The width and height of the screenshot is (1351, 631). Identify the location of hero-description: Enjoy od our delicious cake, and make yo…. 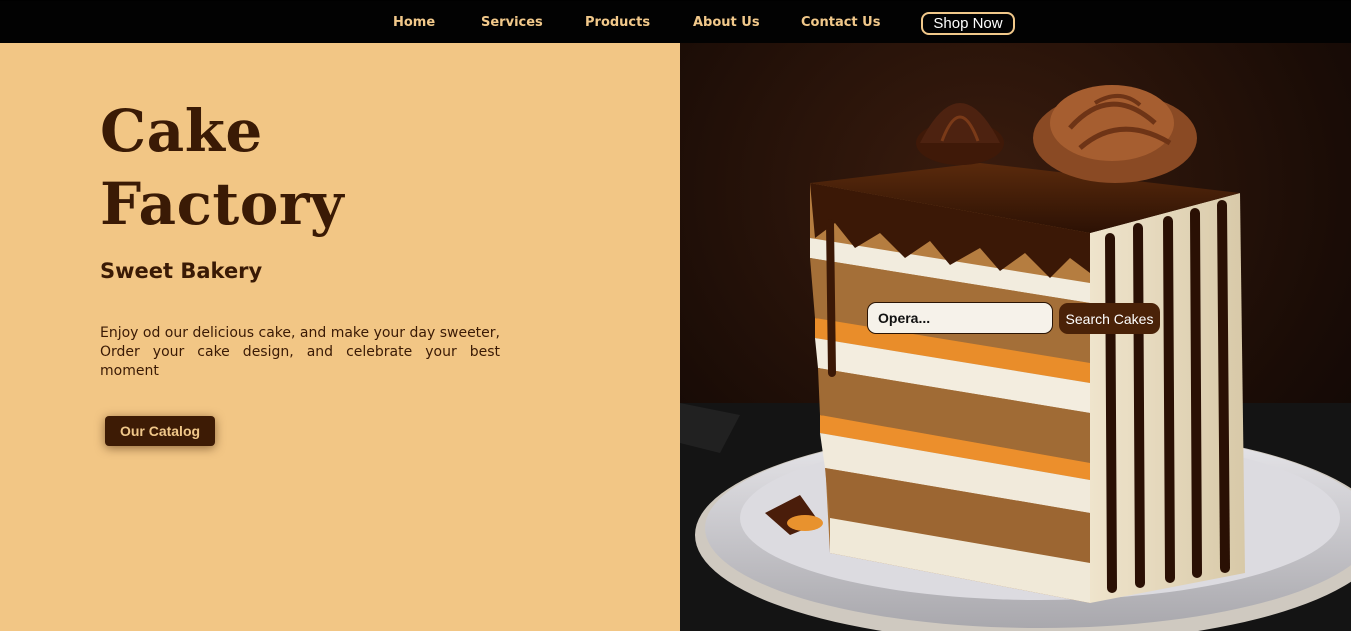
(300, 352).